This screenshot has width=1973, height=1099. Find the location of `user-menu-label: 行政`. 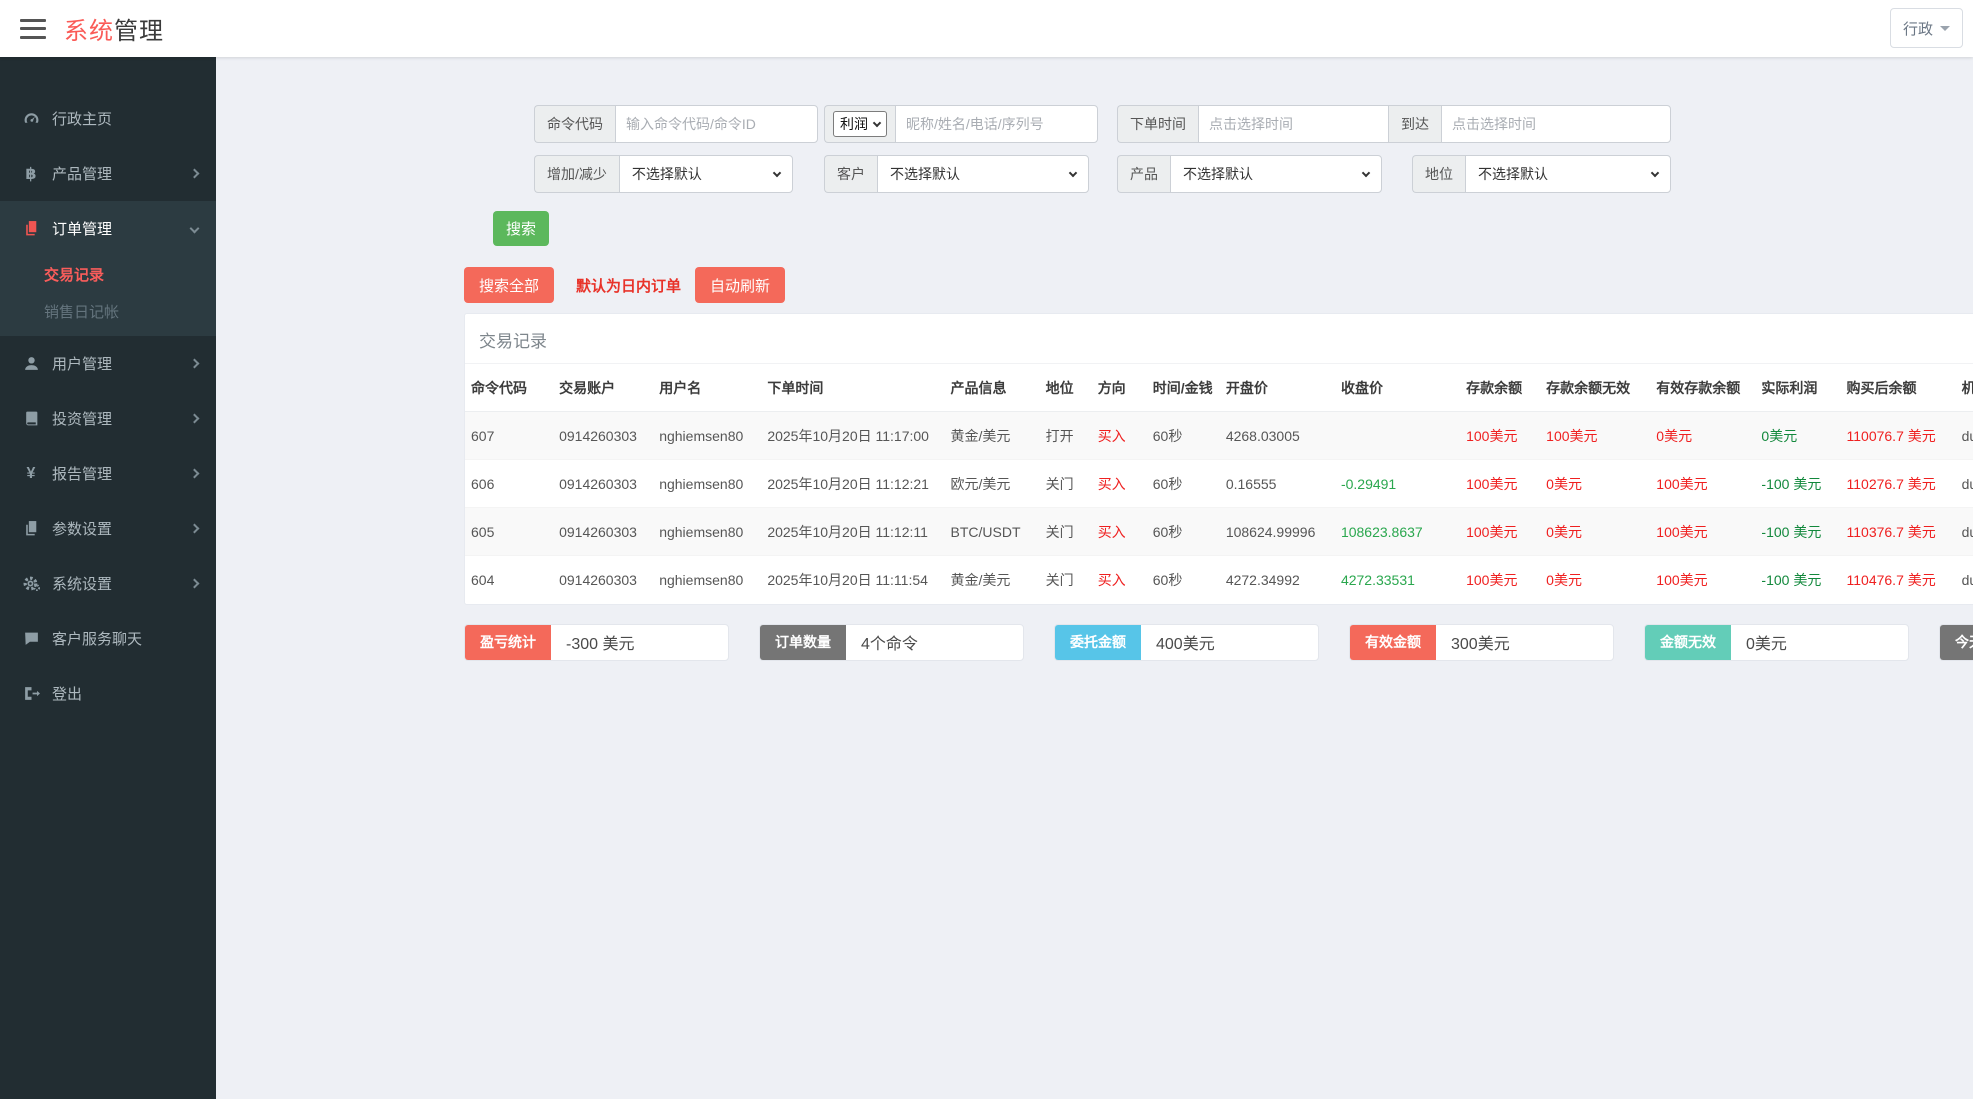

user-menu-label: 行政 is located at coordinates (1917, 29).